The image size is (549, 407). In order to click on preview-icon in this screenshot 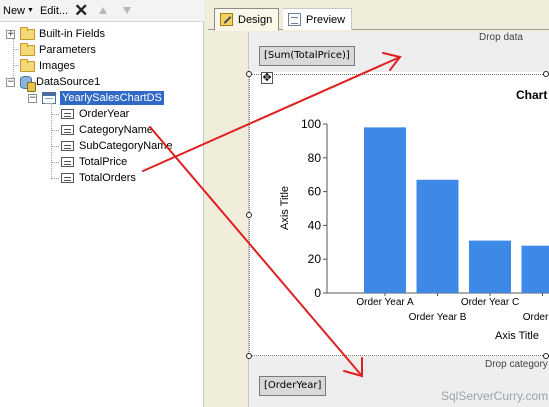, I will do `click(294, 19)`.